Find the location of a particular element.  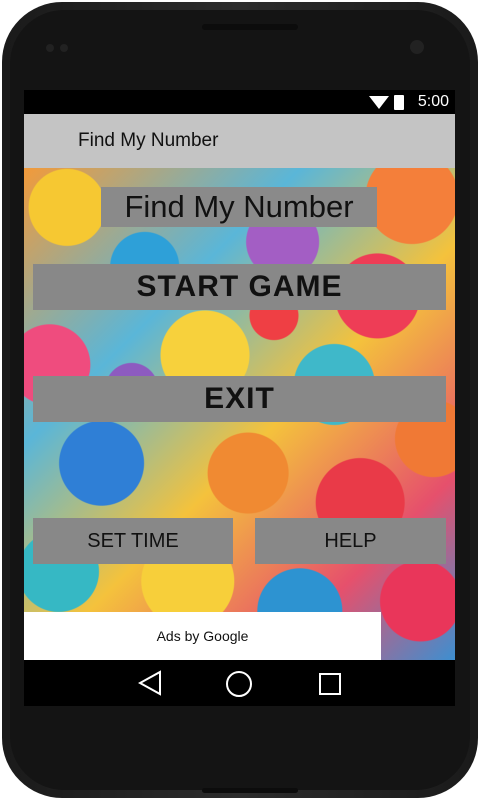

help-button: HELP is located at coordinates (350, 541).